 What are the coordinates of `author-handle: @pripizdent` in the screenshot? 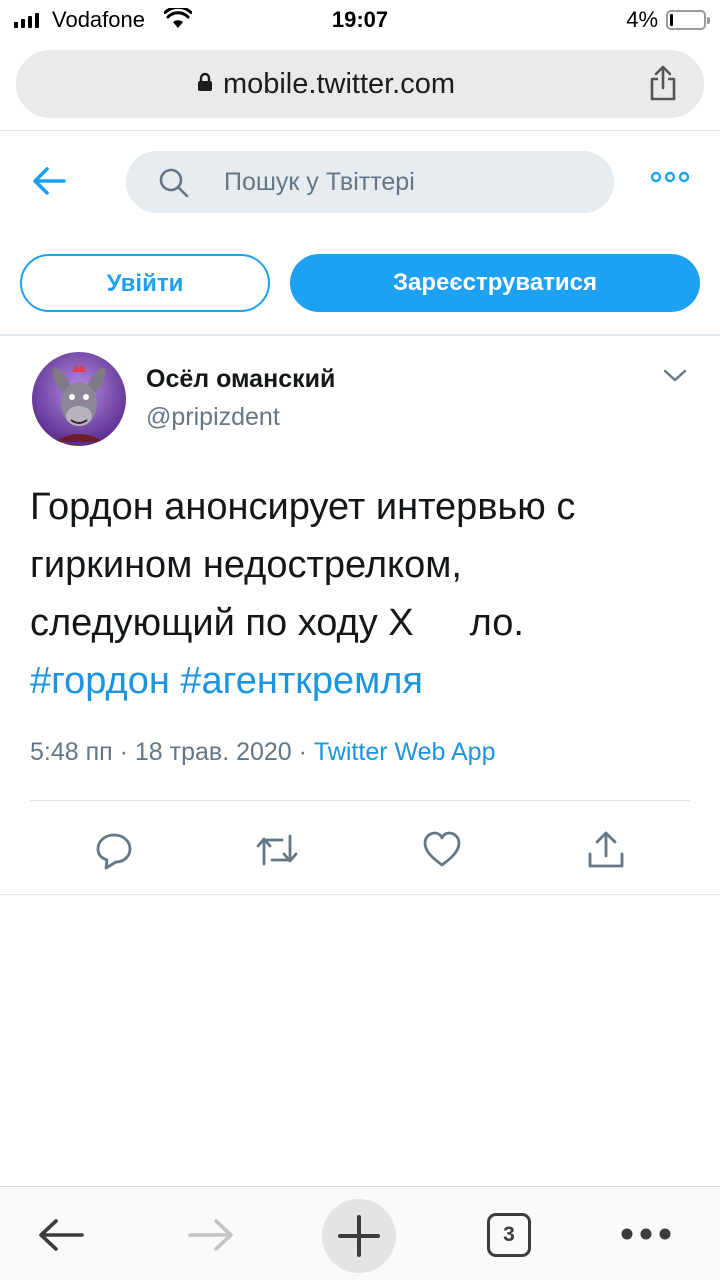 It's located at (213, 417).